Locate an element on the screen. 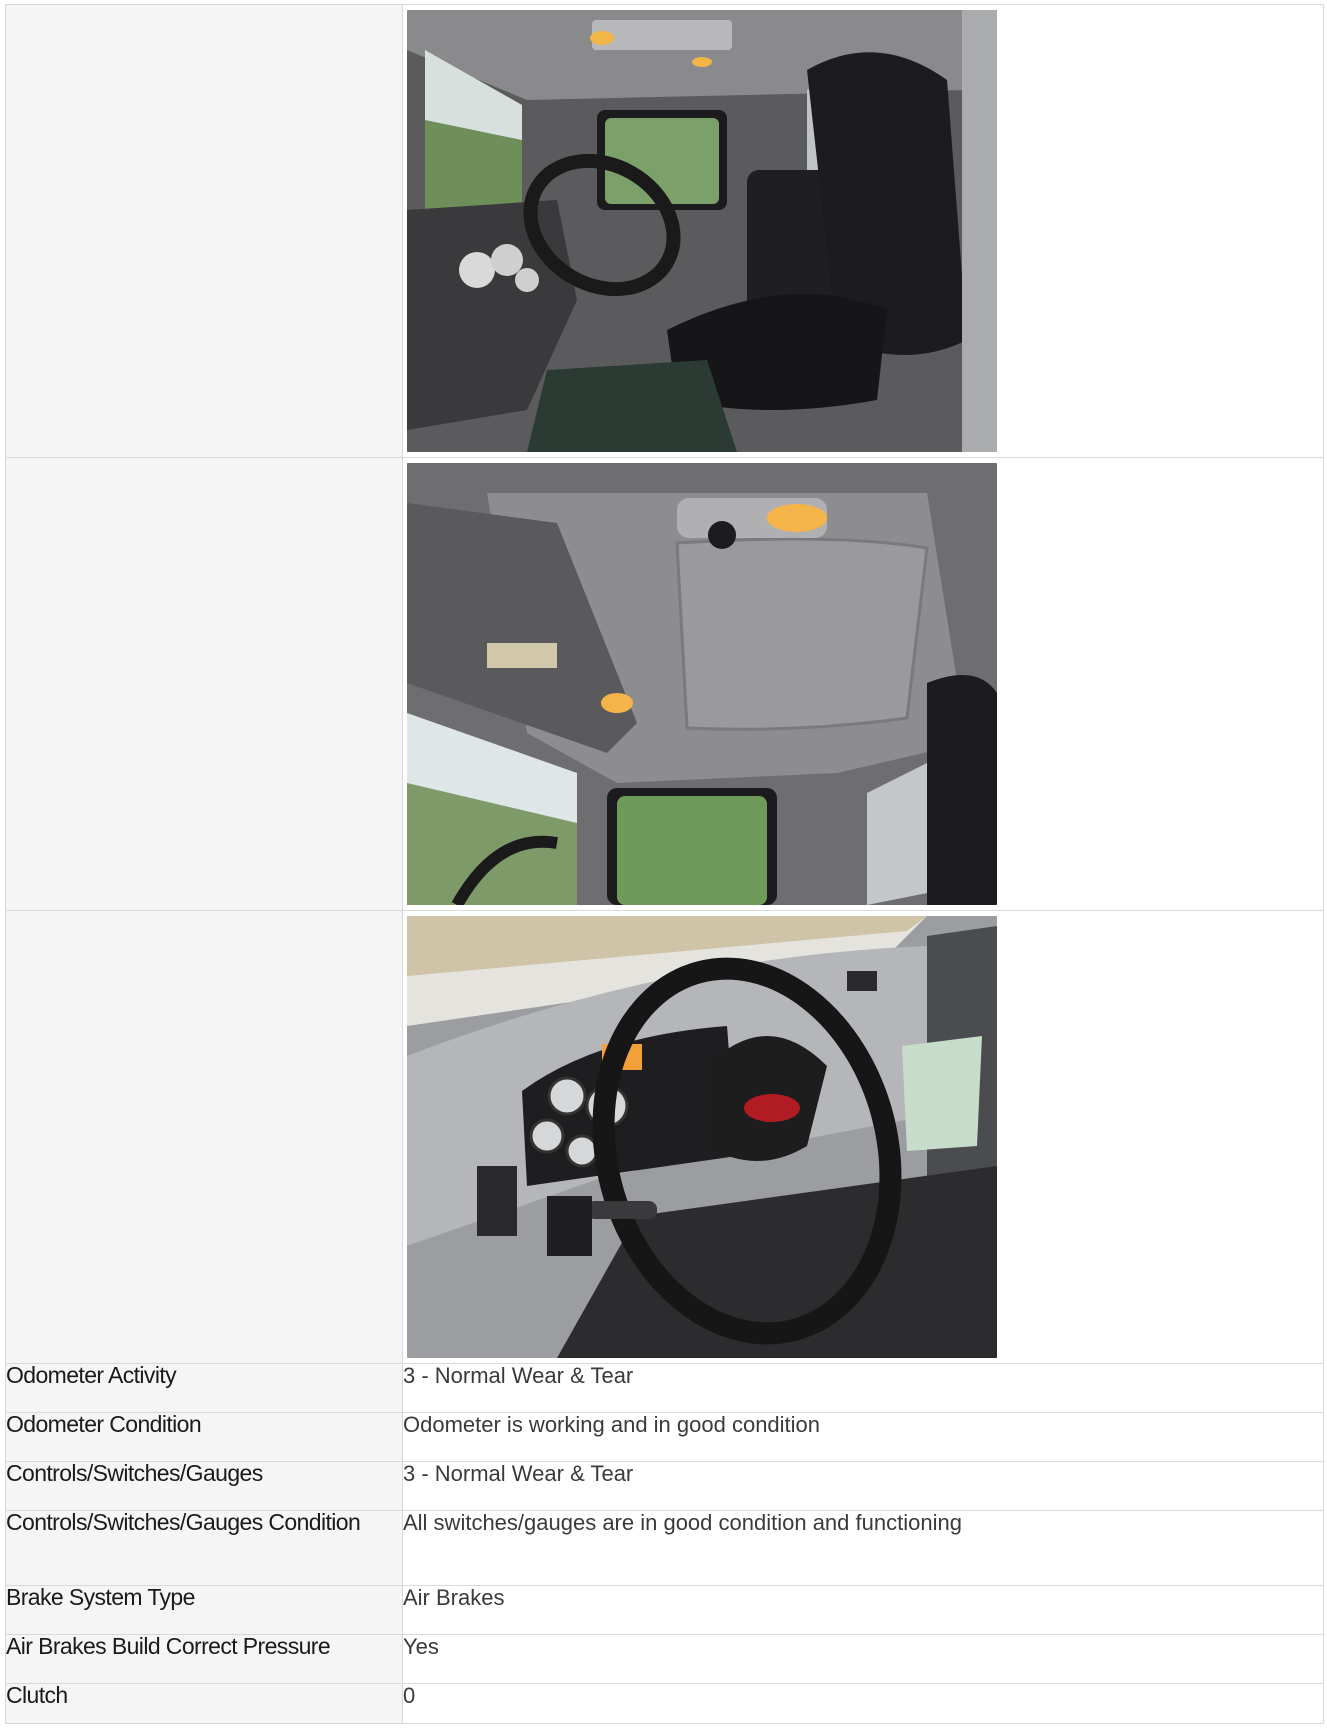  clutch-value: 0 is located at coordinates (863, 1703).